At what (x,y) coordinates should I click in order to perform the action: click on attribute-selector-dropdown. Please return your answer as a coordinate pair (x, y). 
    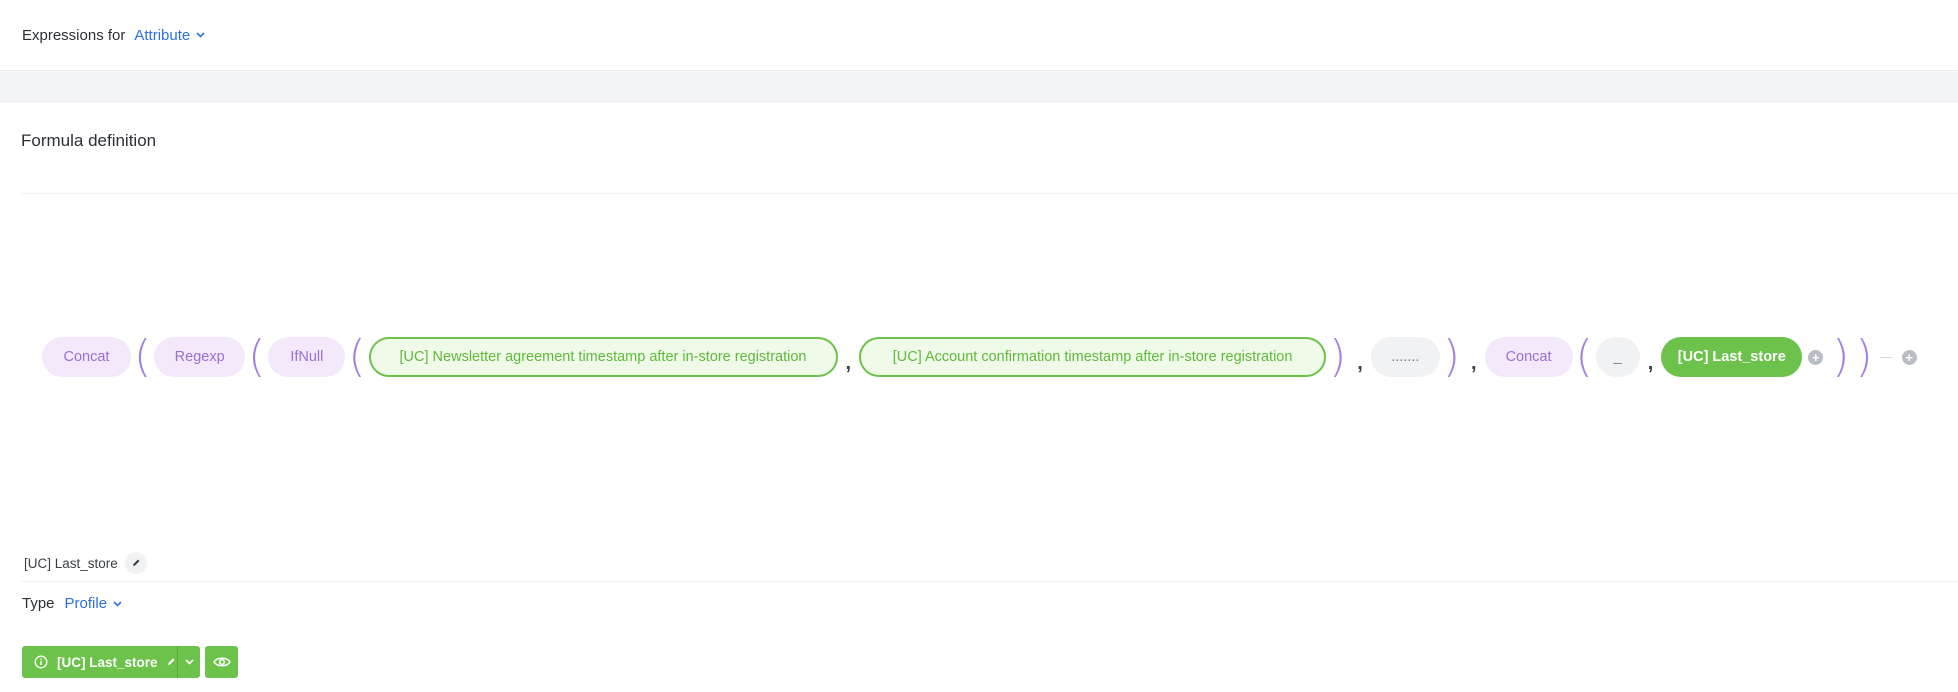
    Looking at the image, I should click on (189, 662).